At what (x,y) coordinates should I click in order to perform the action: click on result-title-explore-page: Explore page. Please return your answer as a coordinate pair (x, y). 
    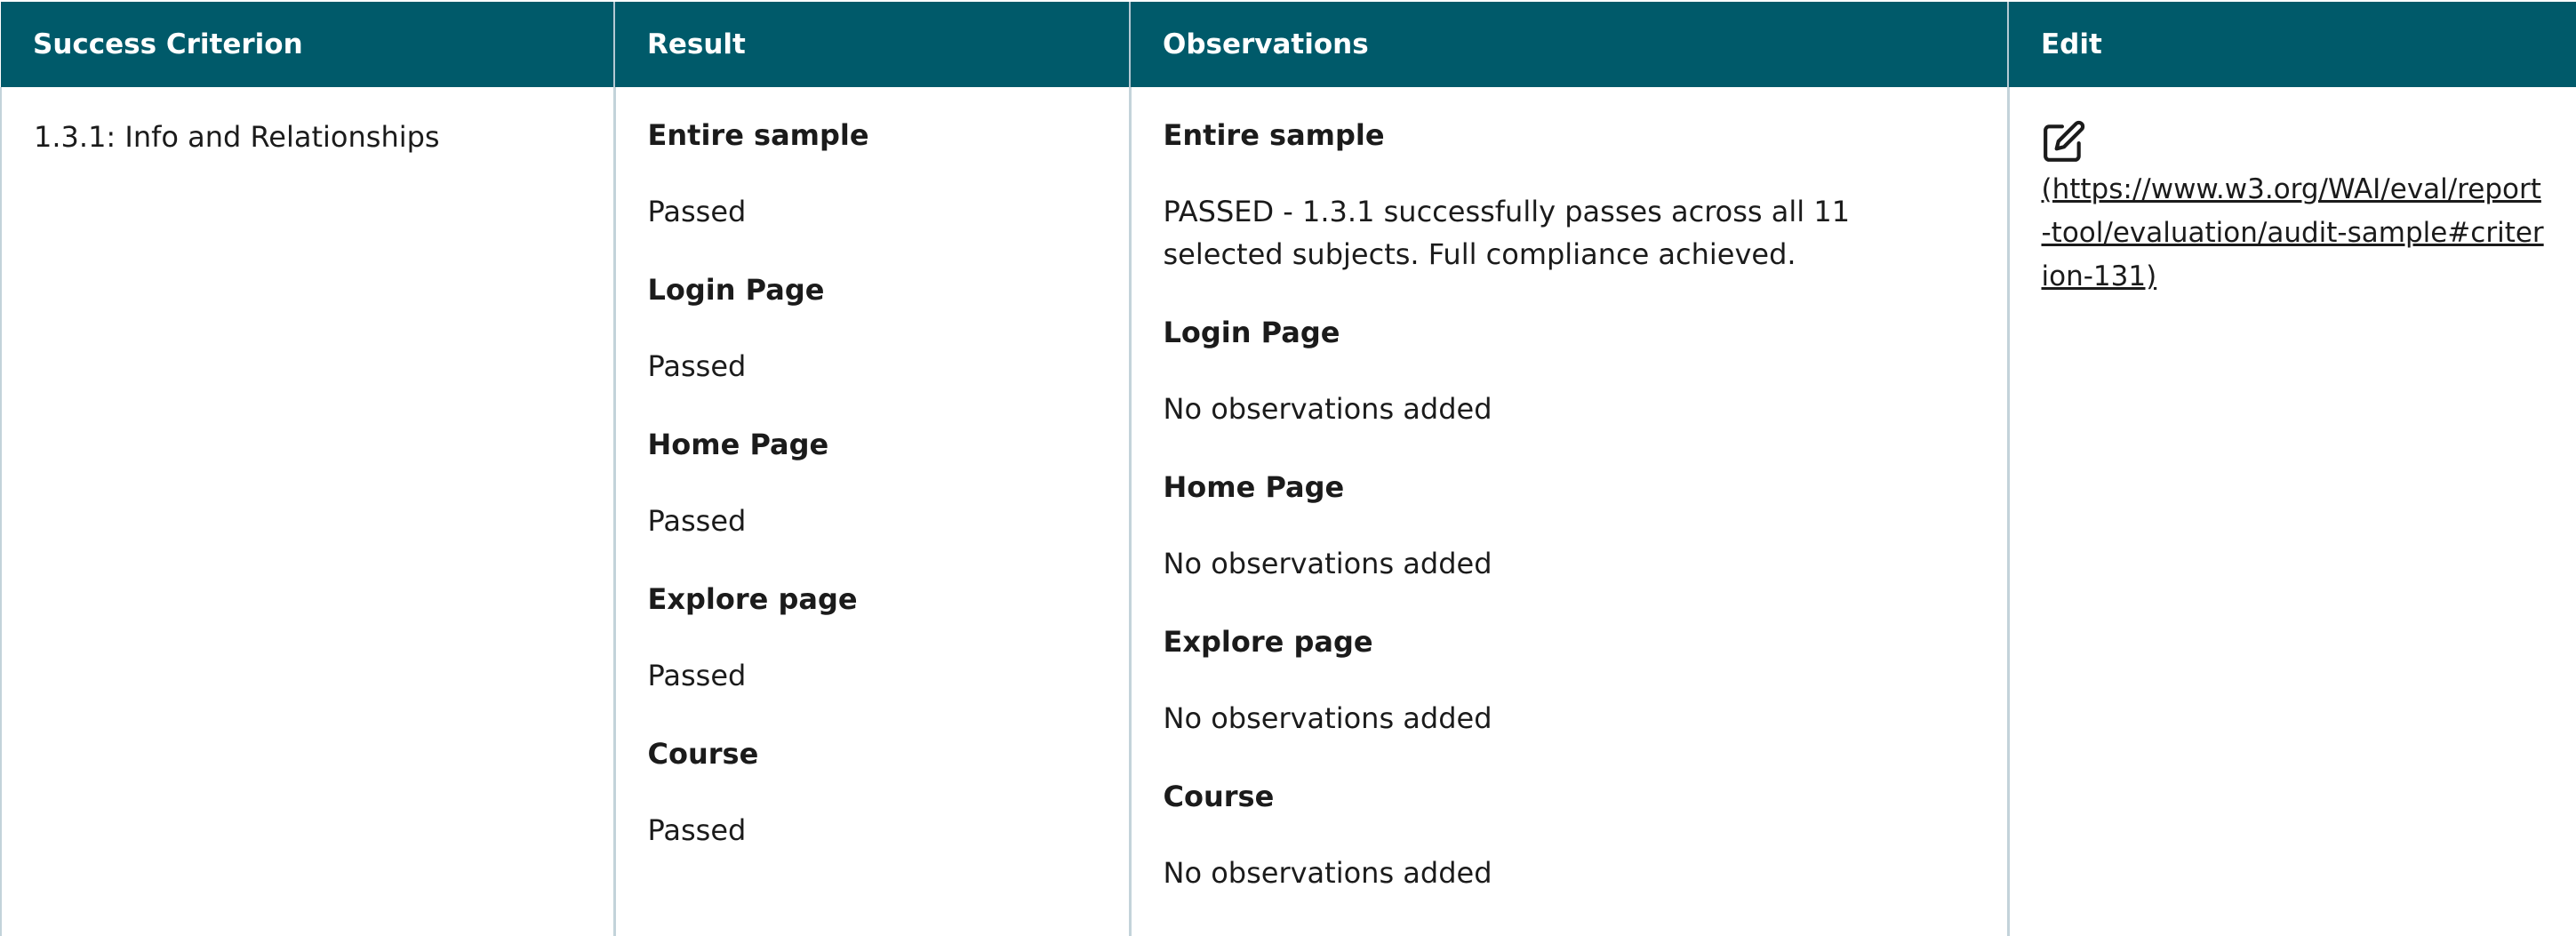
    Looking at the image, I should click on (752, 599).